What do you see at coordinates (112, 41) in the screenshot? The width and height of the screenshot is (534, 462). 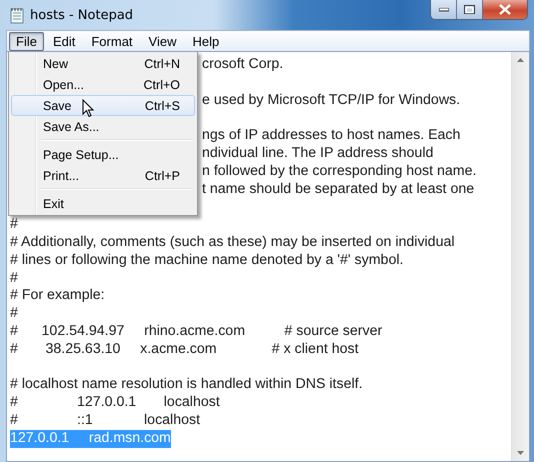 I see `menu-bar-item: Format` at bounding box center [112, 41].